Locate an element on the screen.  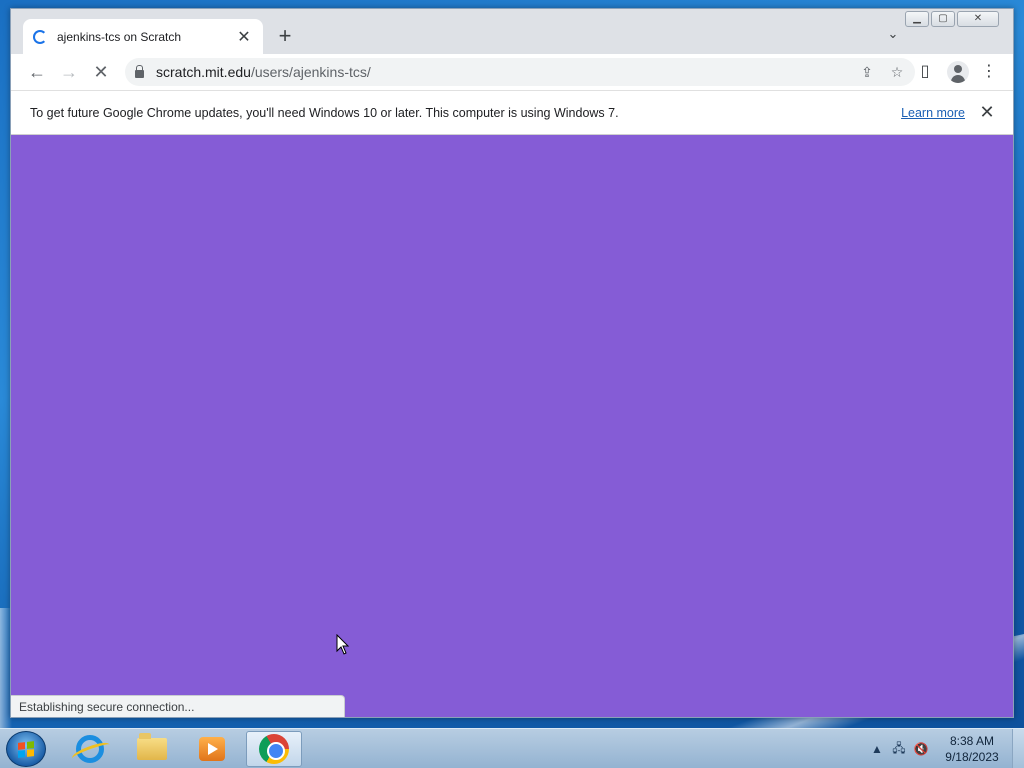
taskbar-app-internet-explorer is located at coordinates (90, 749).